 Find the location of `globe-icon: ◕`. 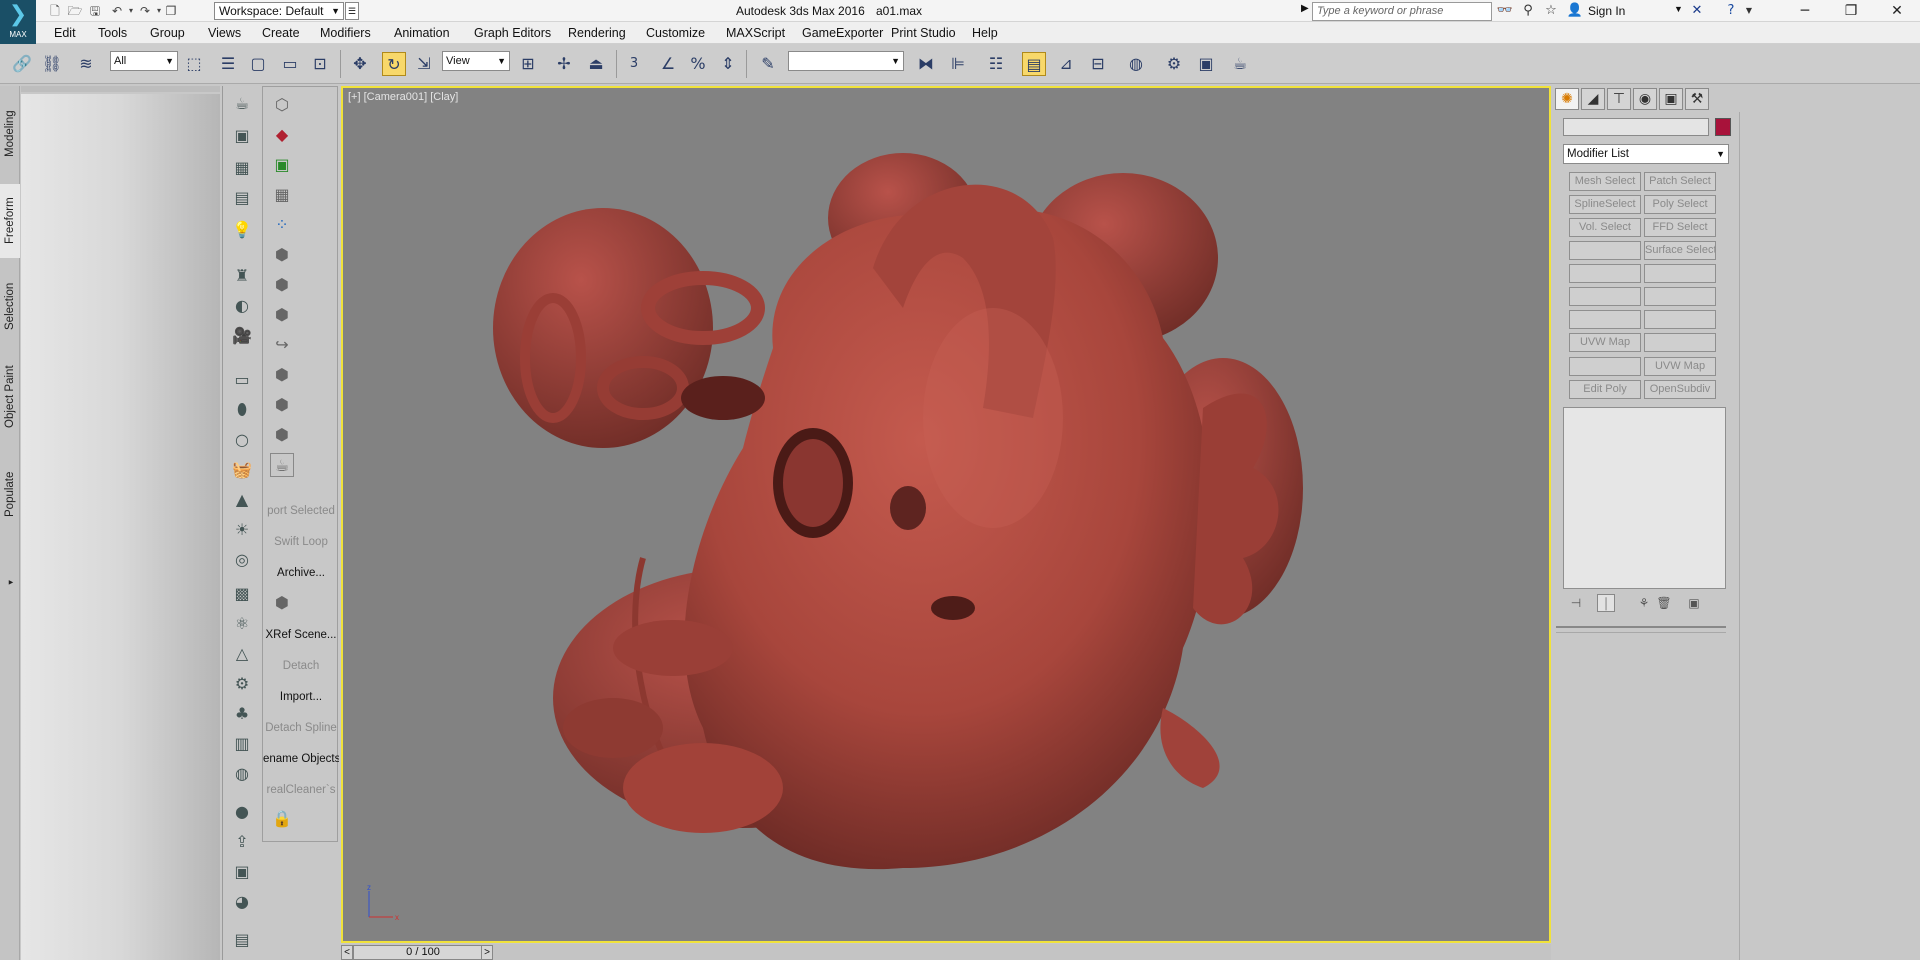

globe-icon: ◕ is located at coordinates (242, 902).